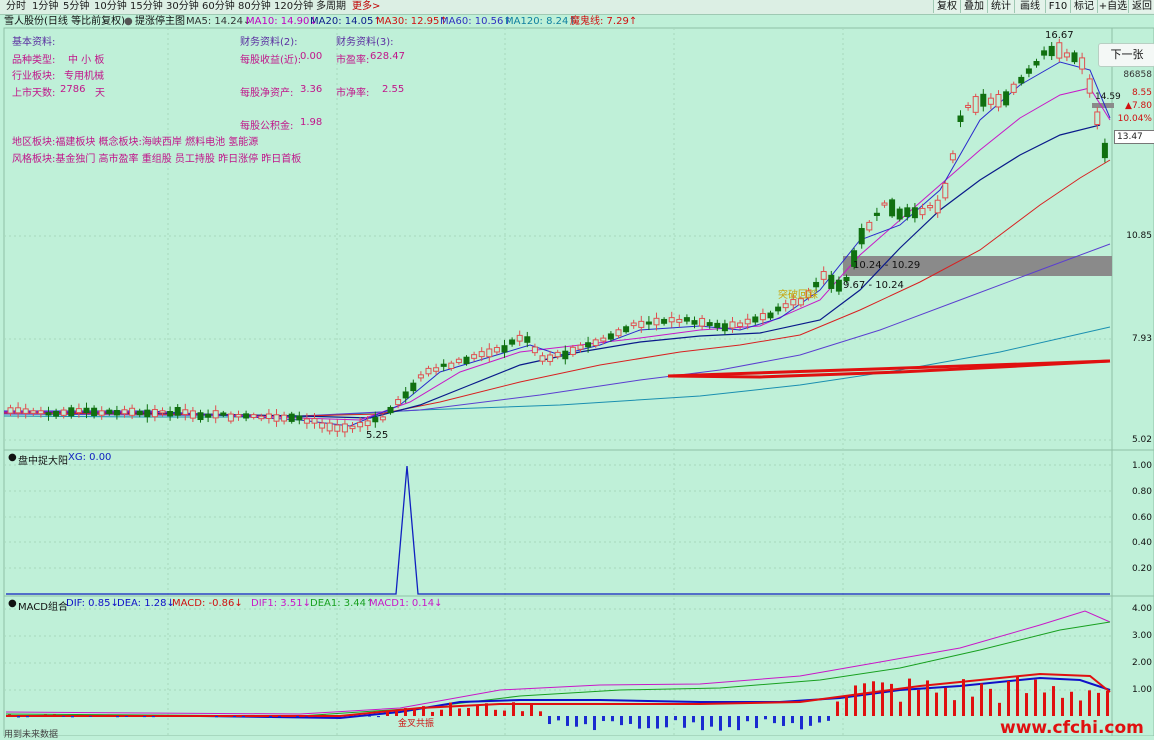 Image resolution: width=1154 pixels, height=740 pixels. What do you see at coordinates (269, 40) in the screenshot?
I see `fin2-title: 财务资料(2):` at bounding box center [269, 40].